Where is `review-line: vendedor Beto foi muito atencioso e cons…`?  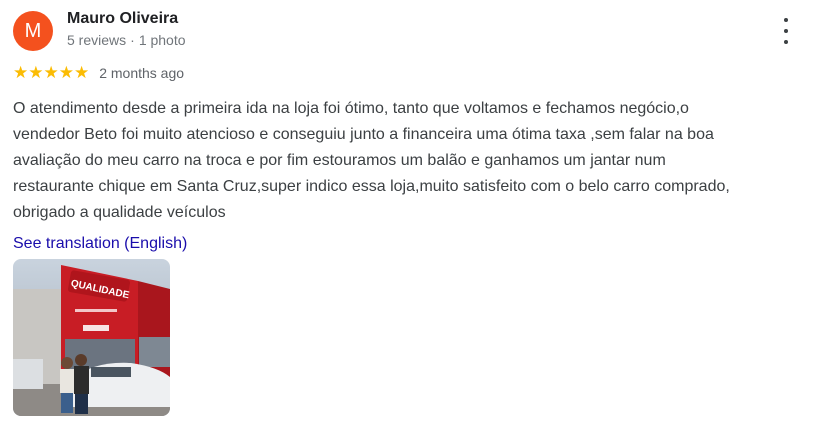
review-line: vendedor Beto foi muito atencioso e cons… is located at coordinates (363, 134).